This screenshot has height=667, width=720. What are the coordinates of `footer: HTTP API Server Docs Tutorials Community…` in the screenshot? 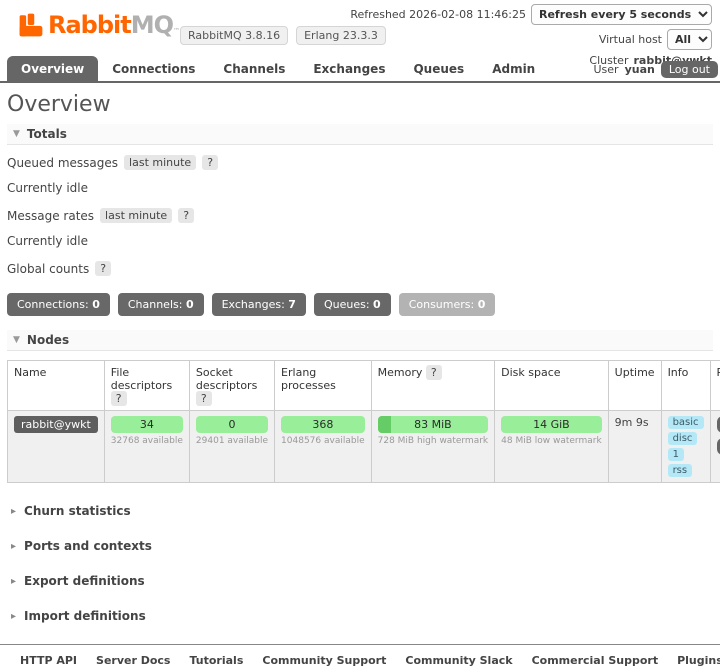 It's located at (360, 655).